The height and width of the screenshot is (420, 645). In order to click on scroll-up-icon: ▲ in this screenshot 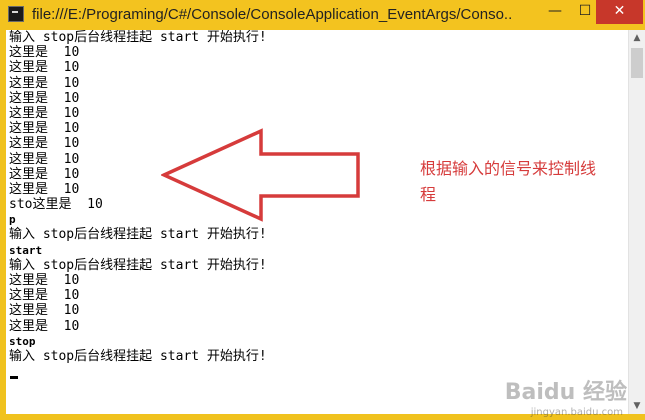, I will do `click(637, 38)`.